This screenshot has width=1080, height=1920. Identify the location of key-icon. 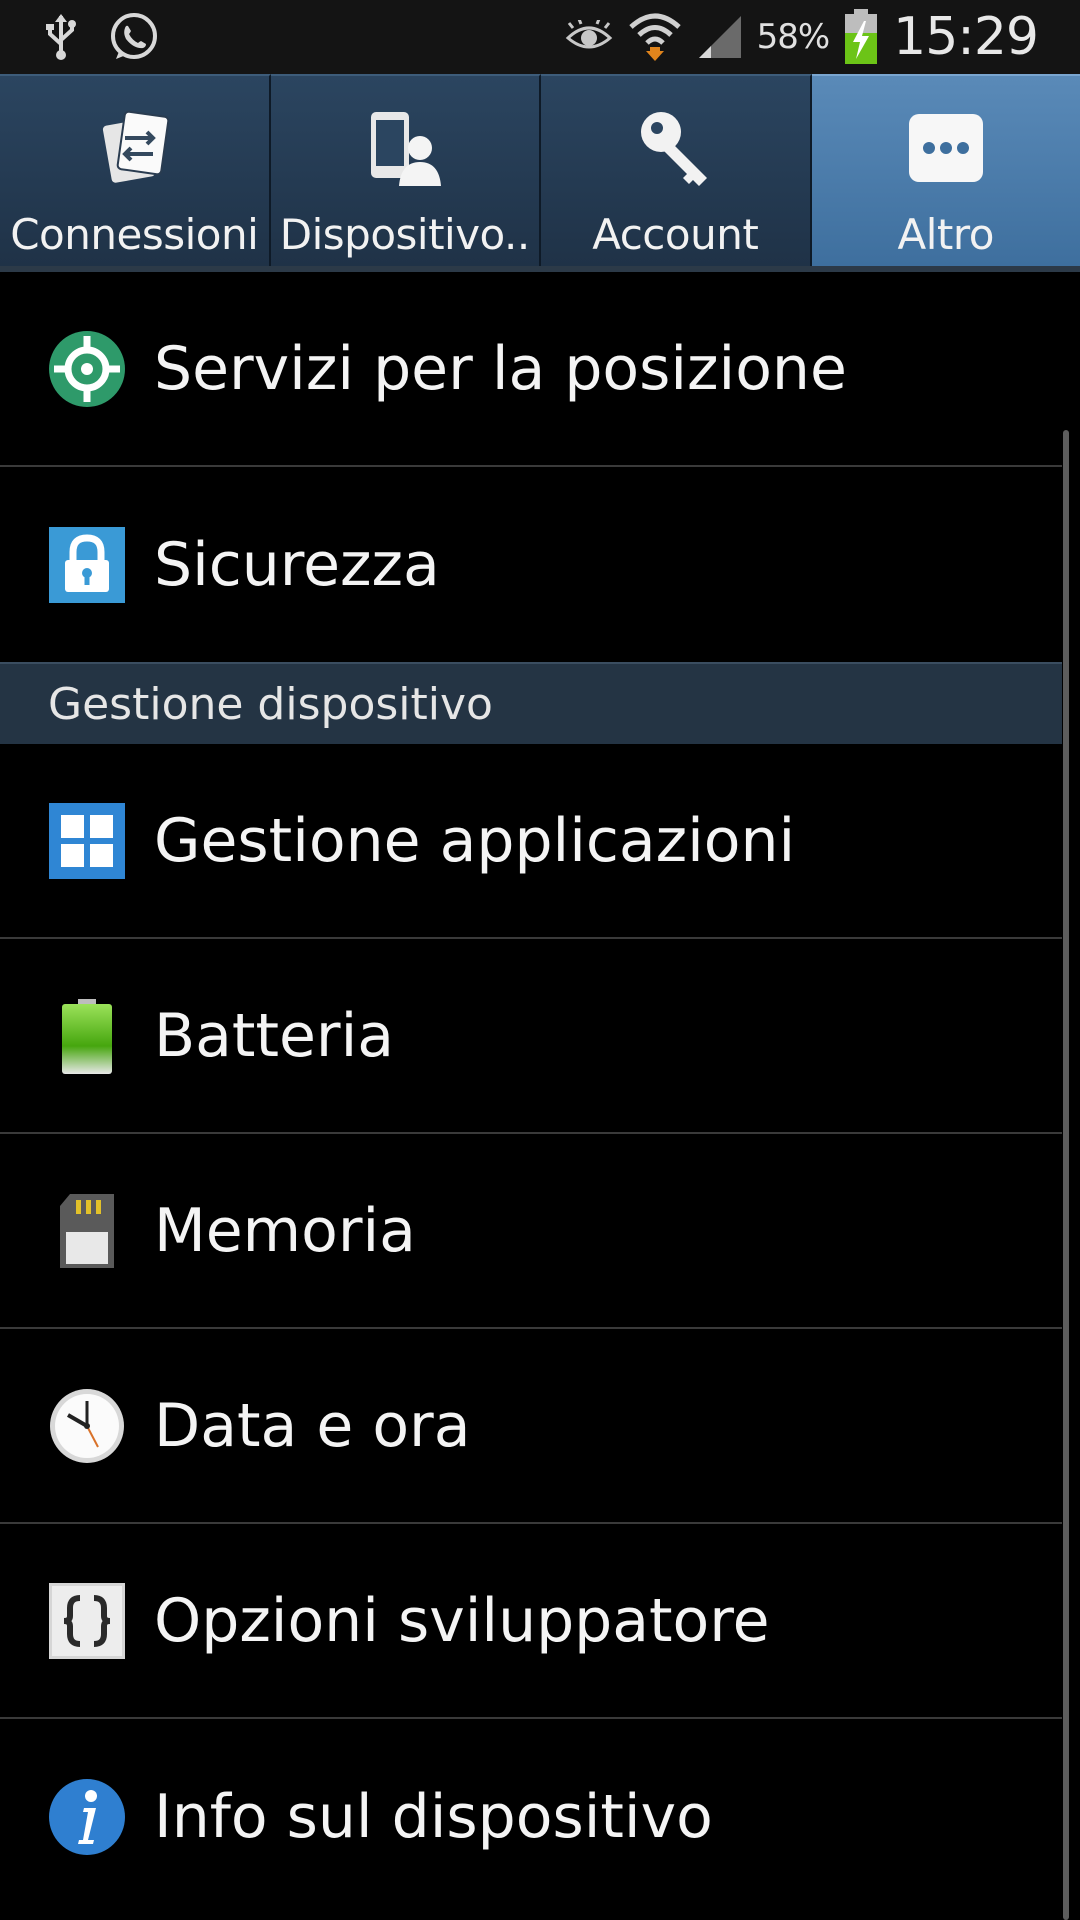
(675, 148).